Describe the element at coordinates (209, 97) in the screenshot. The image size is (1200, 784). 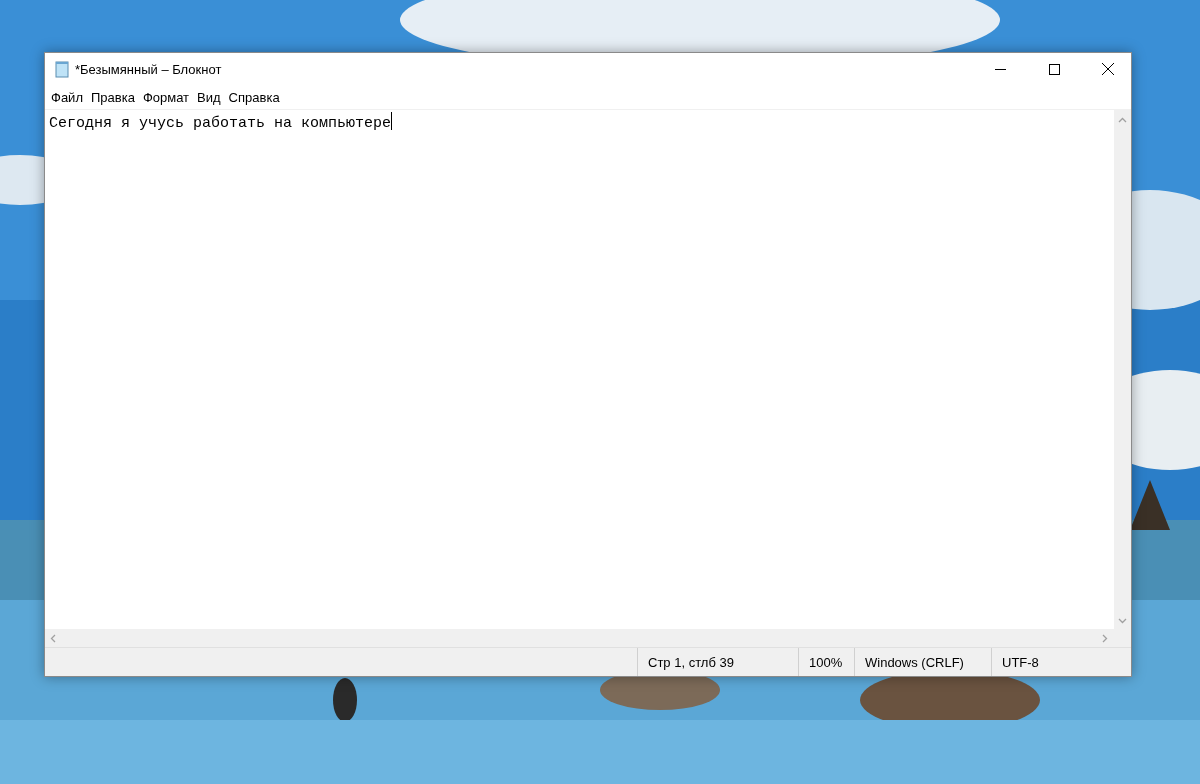
I see `menu-item: Вид` at that location.